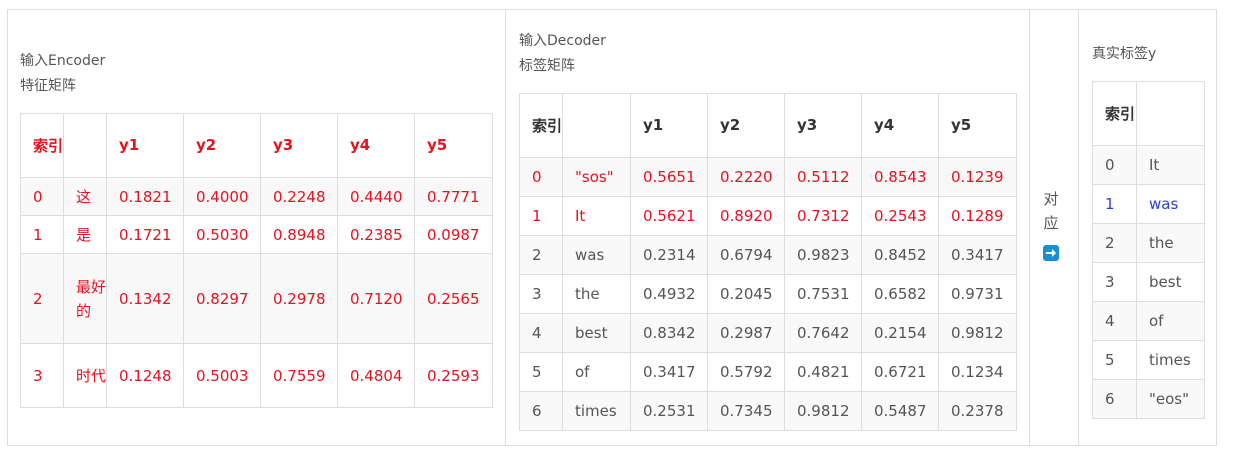  What do you see at coordinates (900, 372) in the screenshot?
I see `cell-value: 0.6721` at bounding box center [900, 372].